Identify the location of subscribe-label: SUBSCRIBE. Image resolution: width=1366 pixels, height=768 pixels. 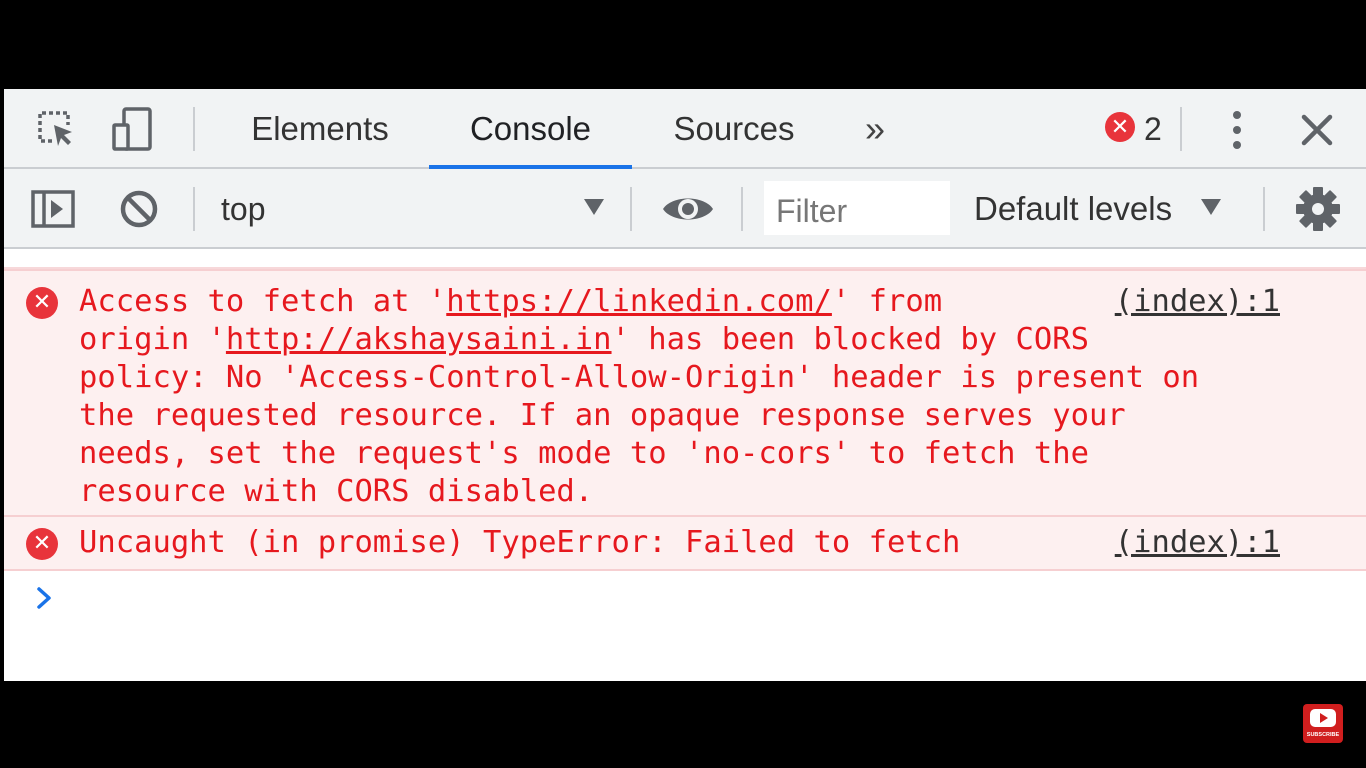
(1323, 735).